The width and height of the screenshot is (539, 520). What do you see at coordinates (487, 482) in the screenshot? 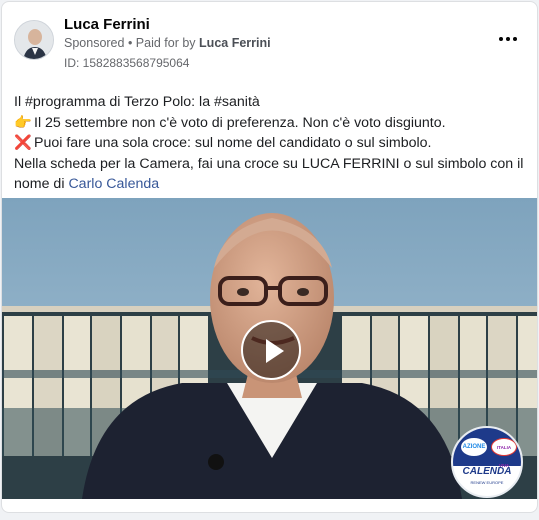
I see `renew-europe-label: RENEW EUROPE` at bounding box center [487, 482].